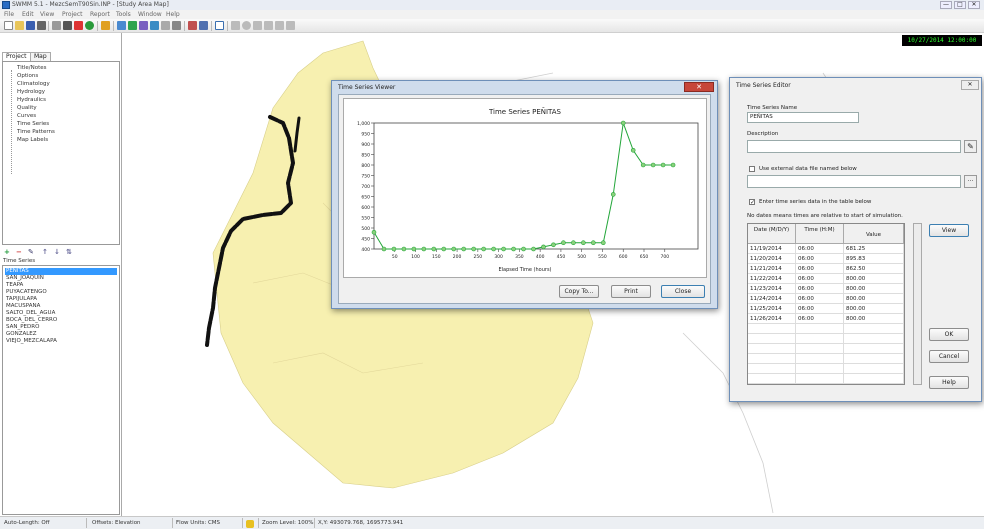  What do you see at coordinates (772, 279) in the screenshot?
I see `cell-date: 11/22/2014` at bounding box center [772, 279].